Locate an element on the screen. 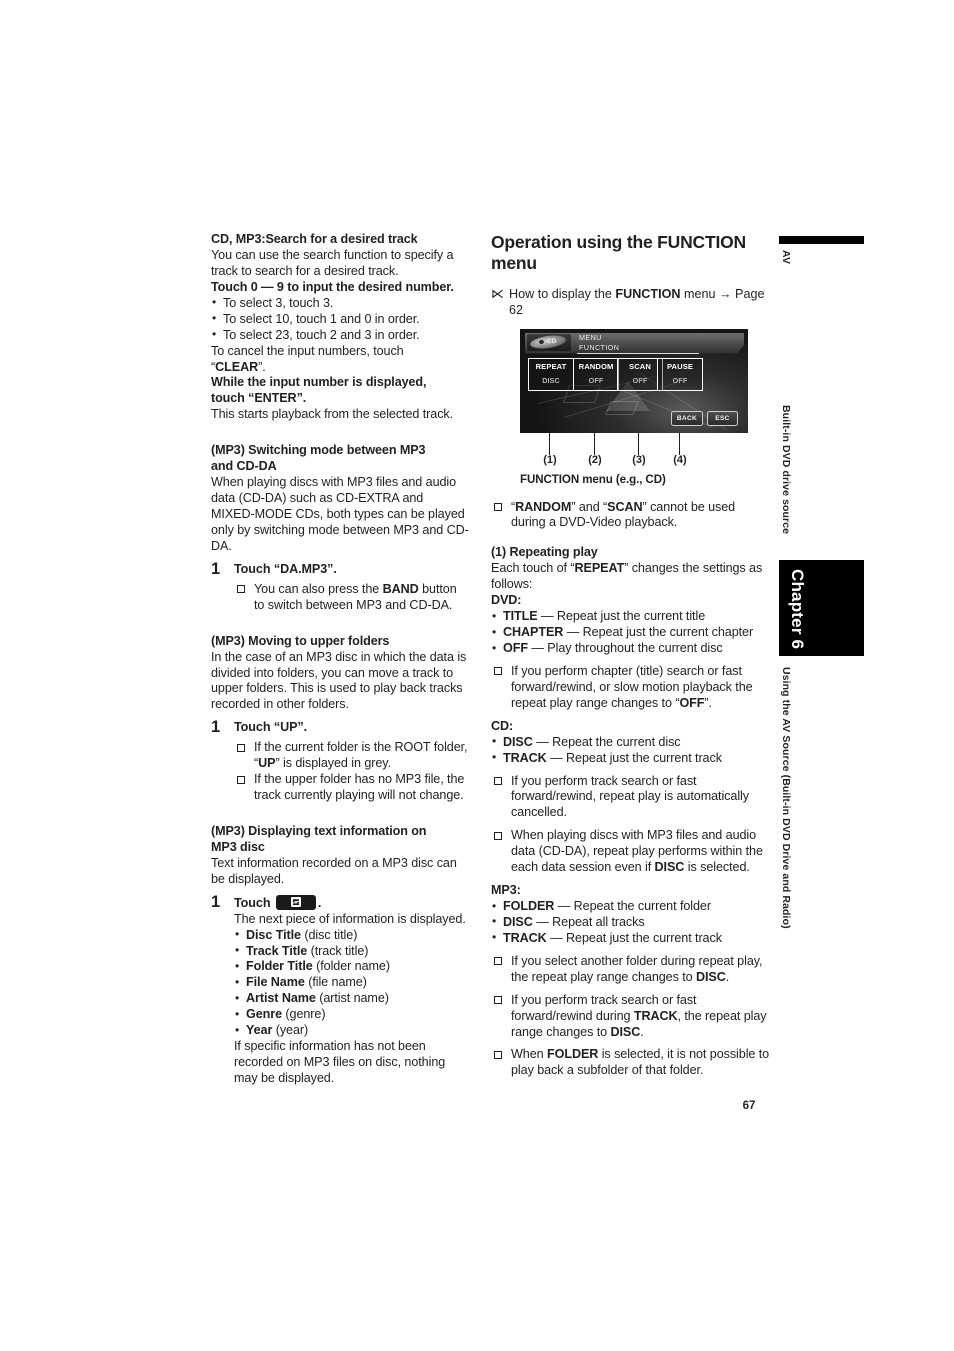  item-desc: (disc title) is located at coordinates (331, 934).